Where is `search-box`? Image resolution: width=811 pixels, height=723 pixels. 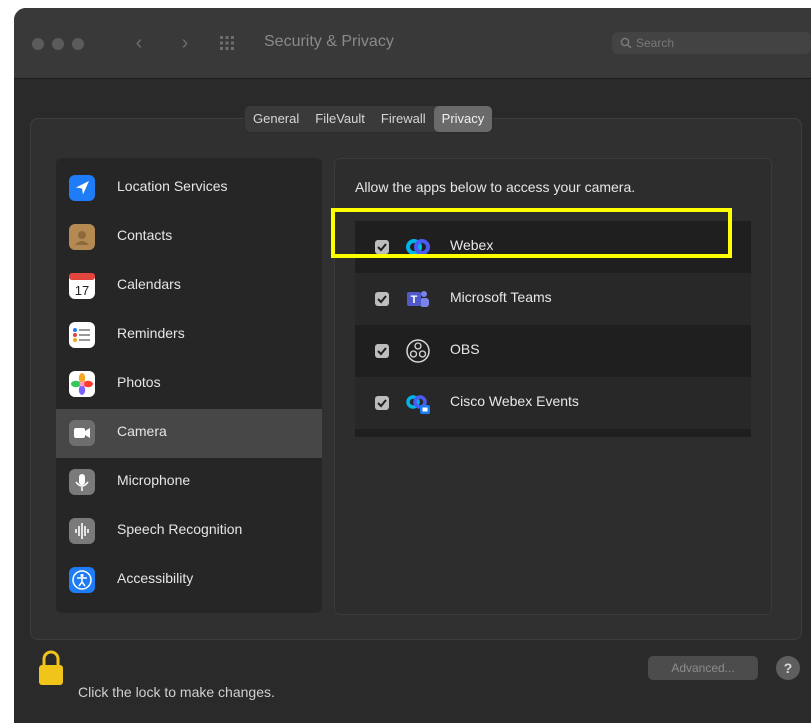 search-box is located at coordinates (711, 43).